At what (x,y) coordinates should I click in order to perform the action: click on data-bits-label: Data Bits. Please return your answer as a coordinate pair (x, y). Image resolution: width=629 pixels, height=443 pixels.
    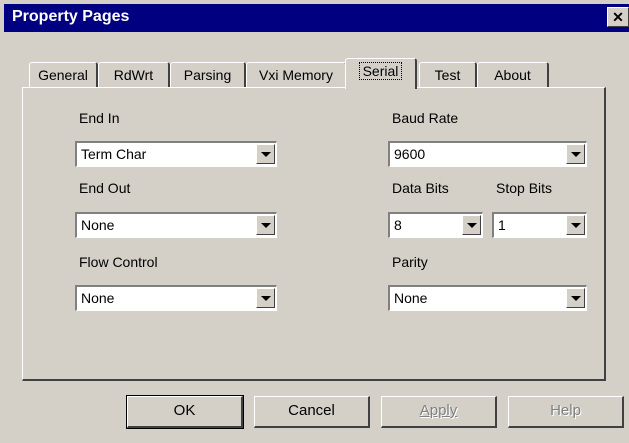
    Looking at the image, I should click on (420, 188).